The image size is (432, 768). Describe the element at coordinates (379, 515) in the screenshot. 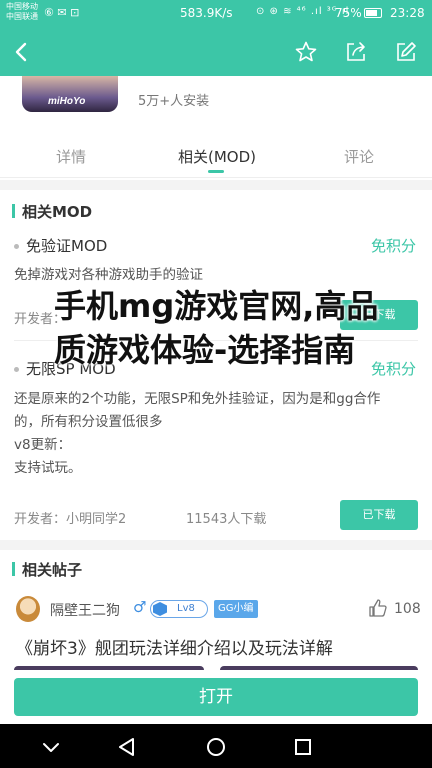

I see `download-button: 已下载` at that location.